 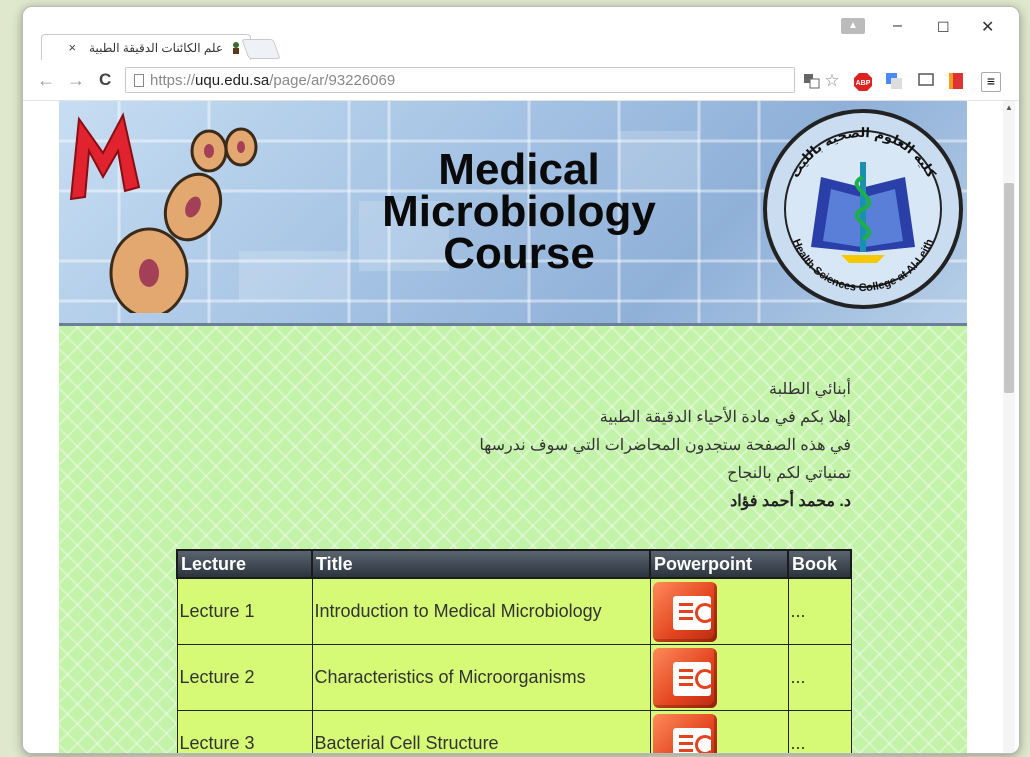 I want to click on url-protocol: https://, so click(x=173, y=80).